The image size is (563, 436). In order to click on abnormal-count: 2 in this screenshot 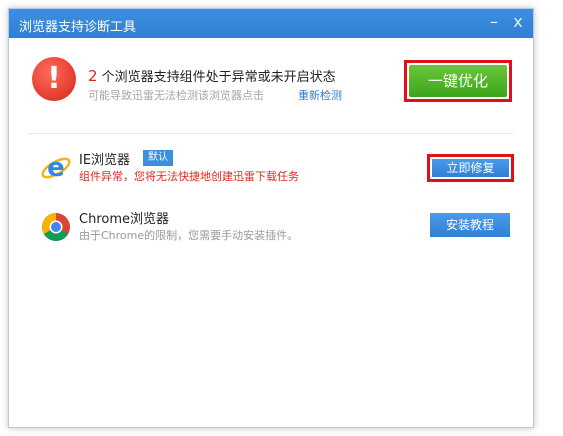, I will do `click(93, 76)`.